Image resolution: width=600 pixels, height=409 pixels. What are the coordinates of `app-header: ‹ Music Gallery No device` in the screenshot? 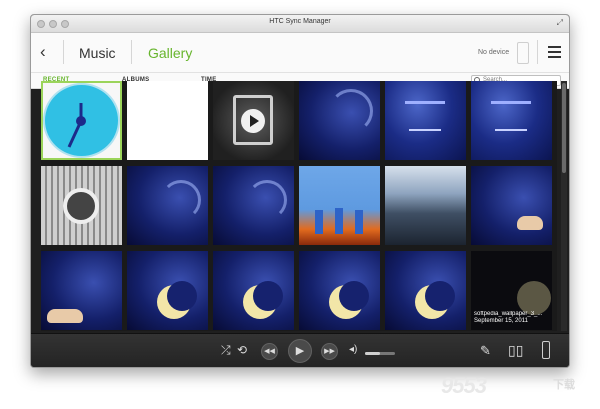 It's located at (300, 53).